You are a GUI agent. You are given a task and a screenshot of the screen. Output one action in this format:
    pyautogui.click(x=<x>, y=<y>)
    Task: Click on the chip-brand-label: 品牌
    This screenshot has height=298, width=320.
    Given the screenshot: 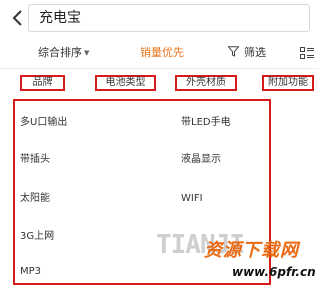 What is the action you would take?
    pyautogui.click(x=42, y=82)
    